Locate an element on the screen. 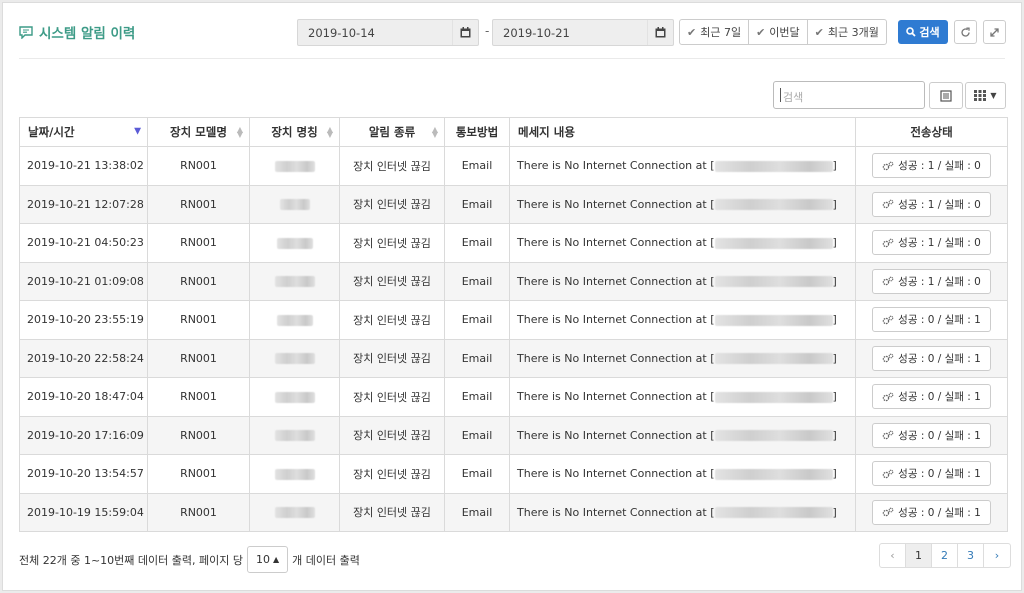 The height and width of the screenshot is (593, 1024). range-last-7-days-button: ✔ 최근 7일 is located at coordinates (715, 32).